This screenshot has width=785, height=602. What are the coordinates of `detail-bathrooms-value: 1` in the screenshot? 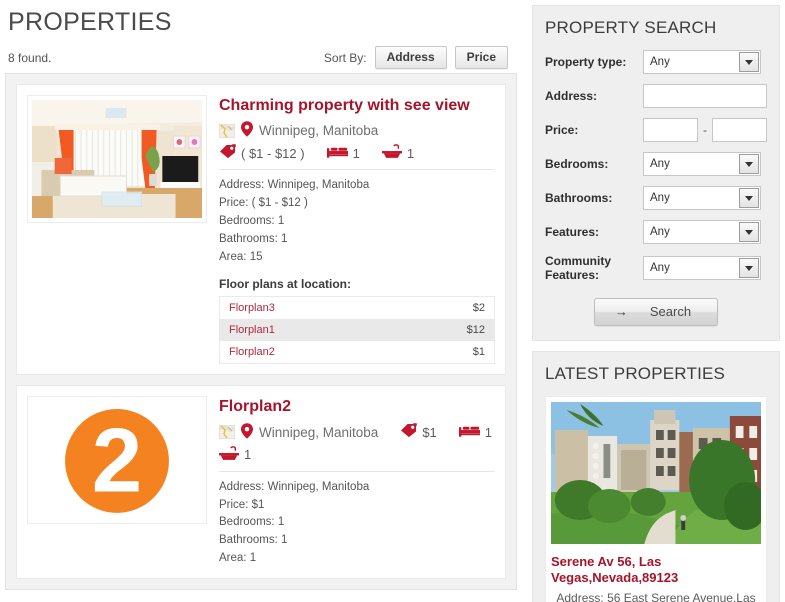 It's located at (284, 238).